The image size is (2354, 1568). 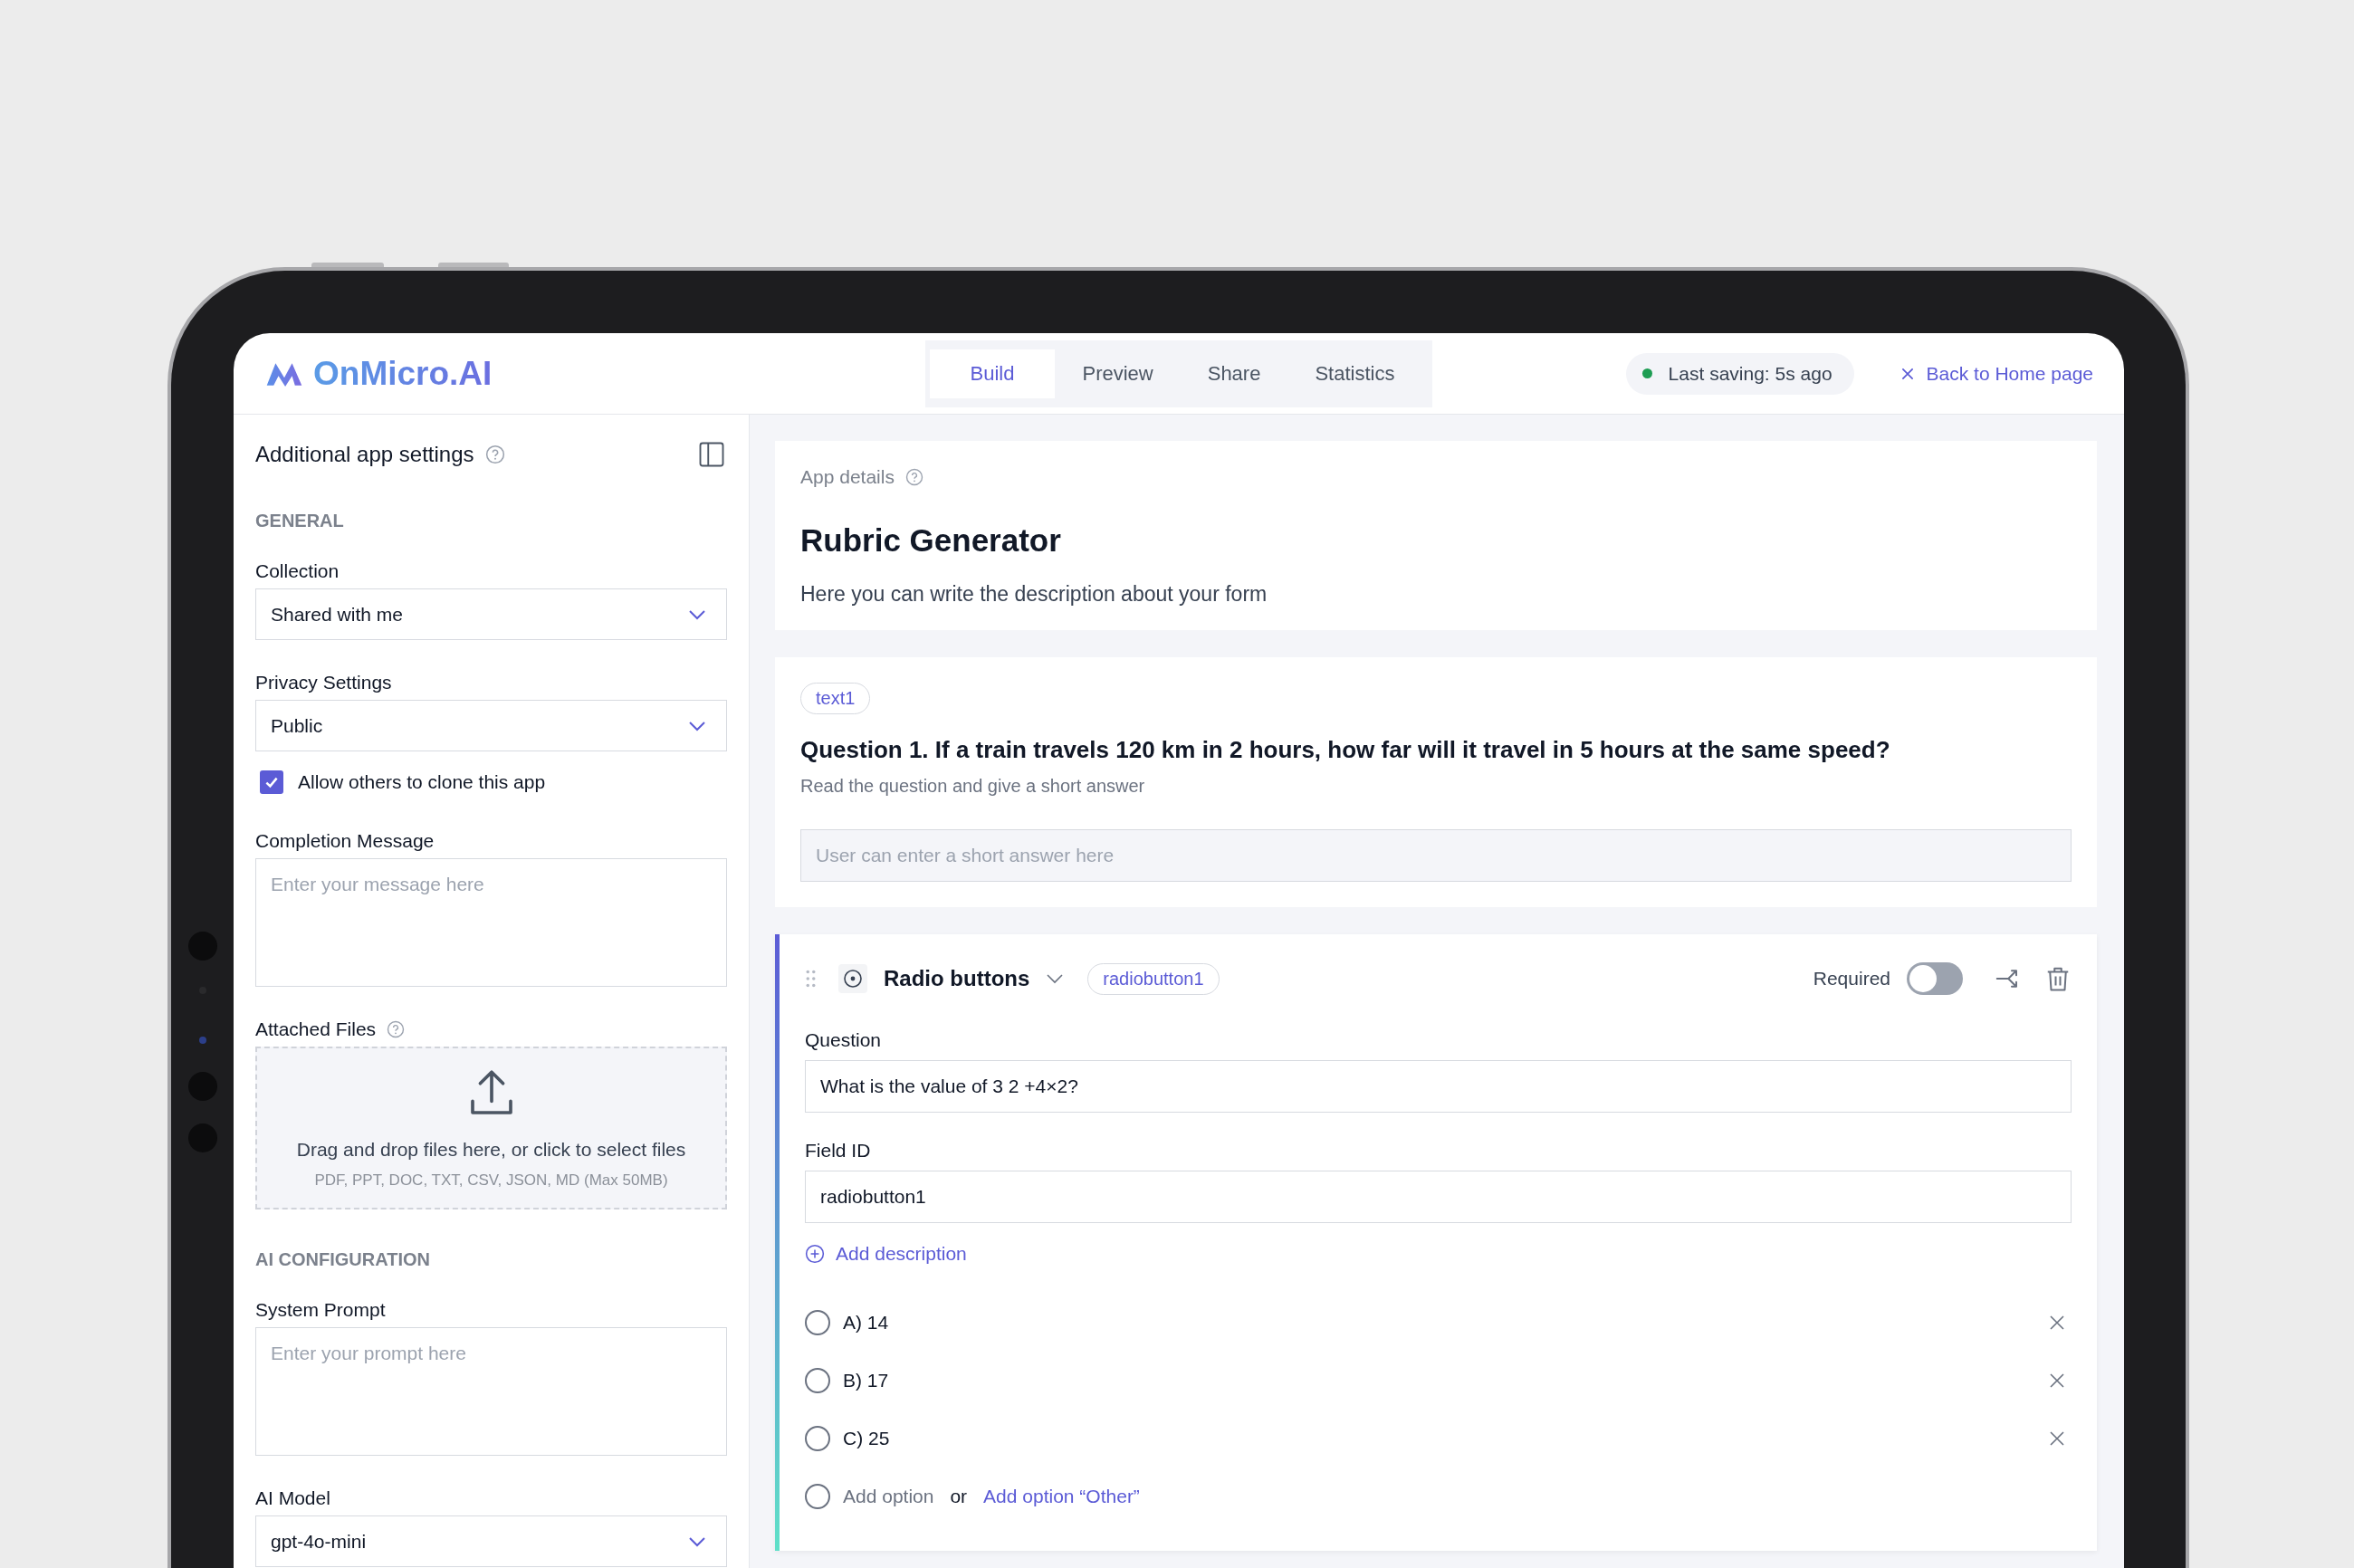 What do you see at coordinates (957, 978) in the screenshot?
I see `field-type-dropdown: Radio buttons` at bounding box center [957, 978].